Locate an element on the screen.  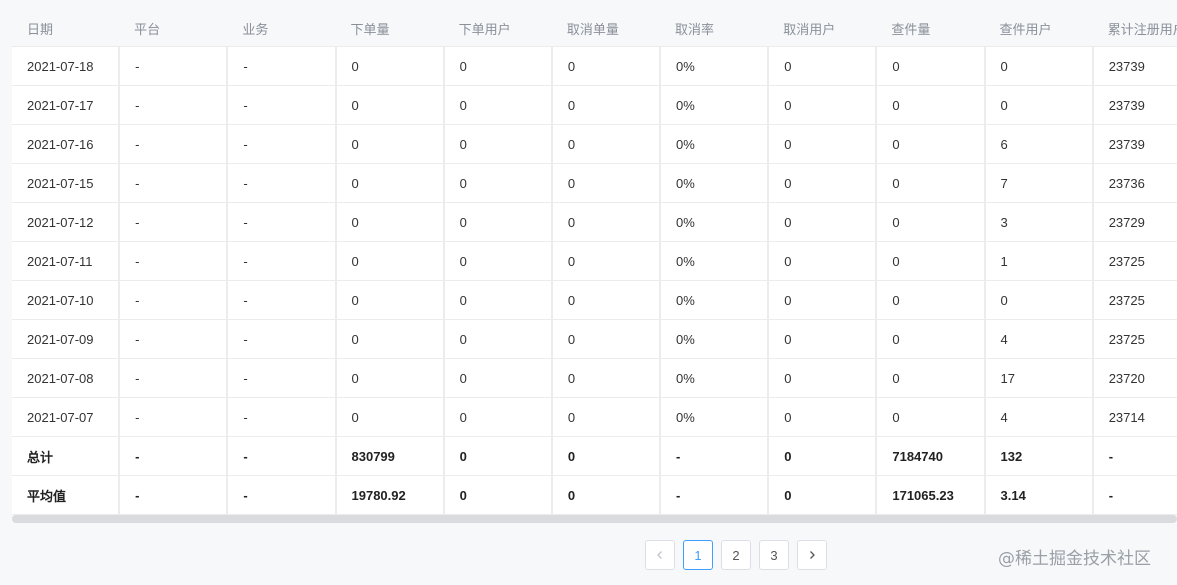
table-cell: 4 is located at coordinates (1039, 339).